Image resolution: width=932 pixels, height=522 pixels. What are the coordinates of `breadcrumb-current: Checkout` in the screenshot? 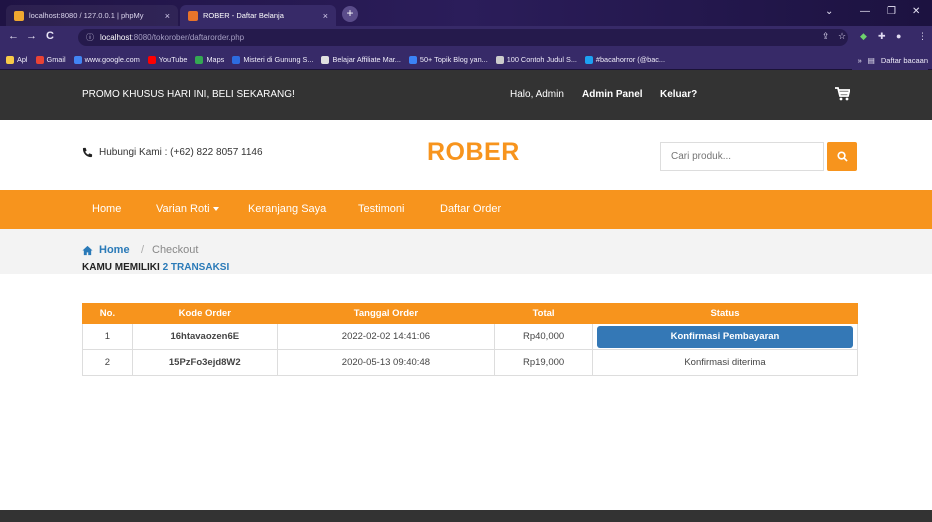 It's located at (175, 250).